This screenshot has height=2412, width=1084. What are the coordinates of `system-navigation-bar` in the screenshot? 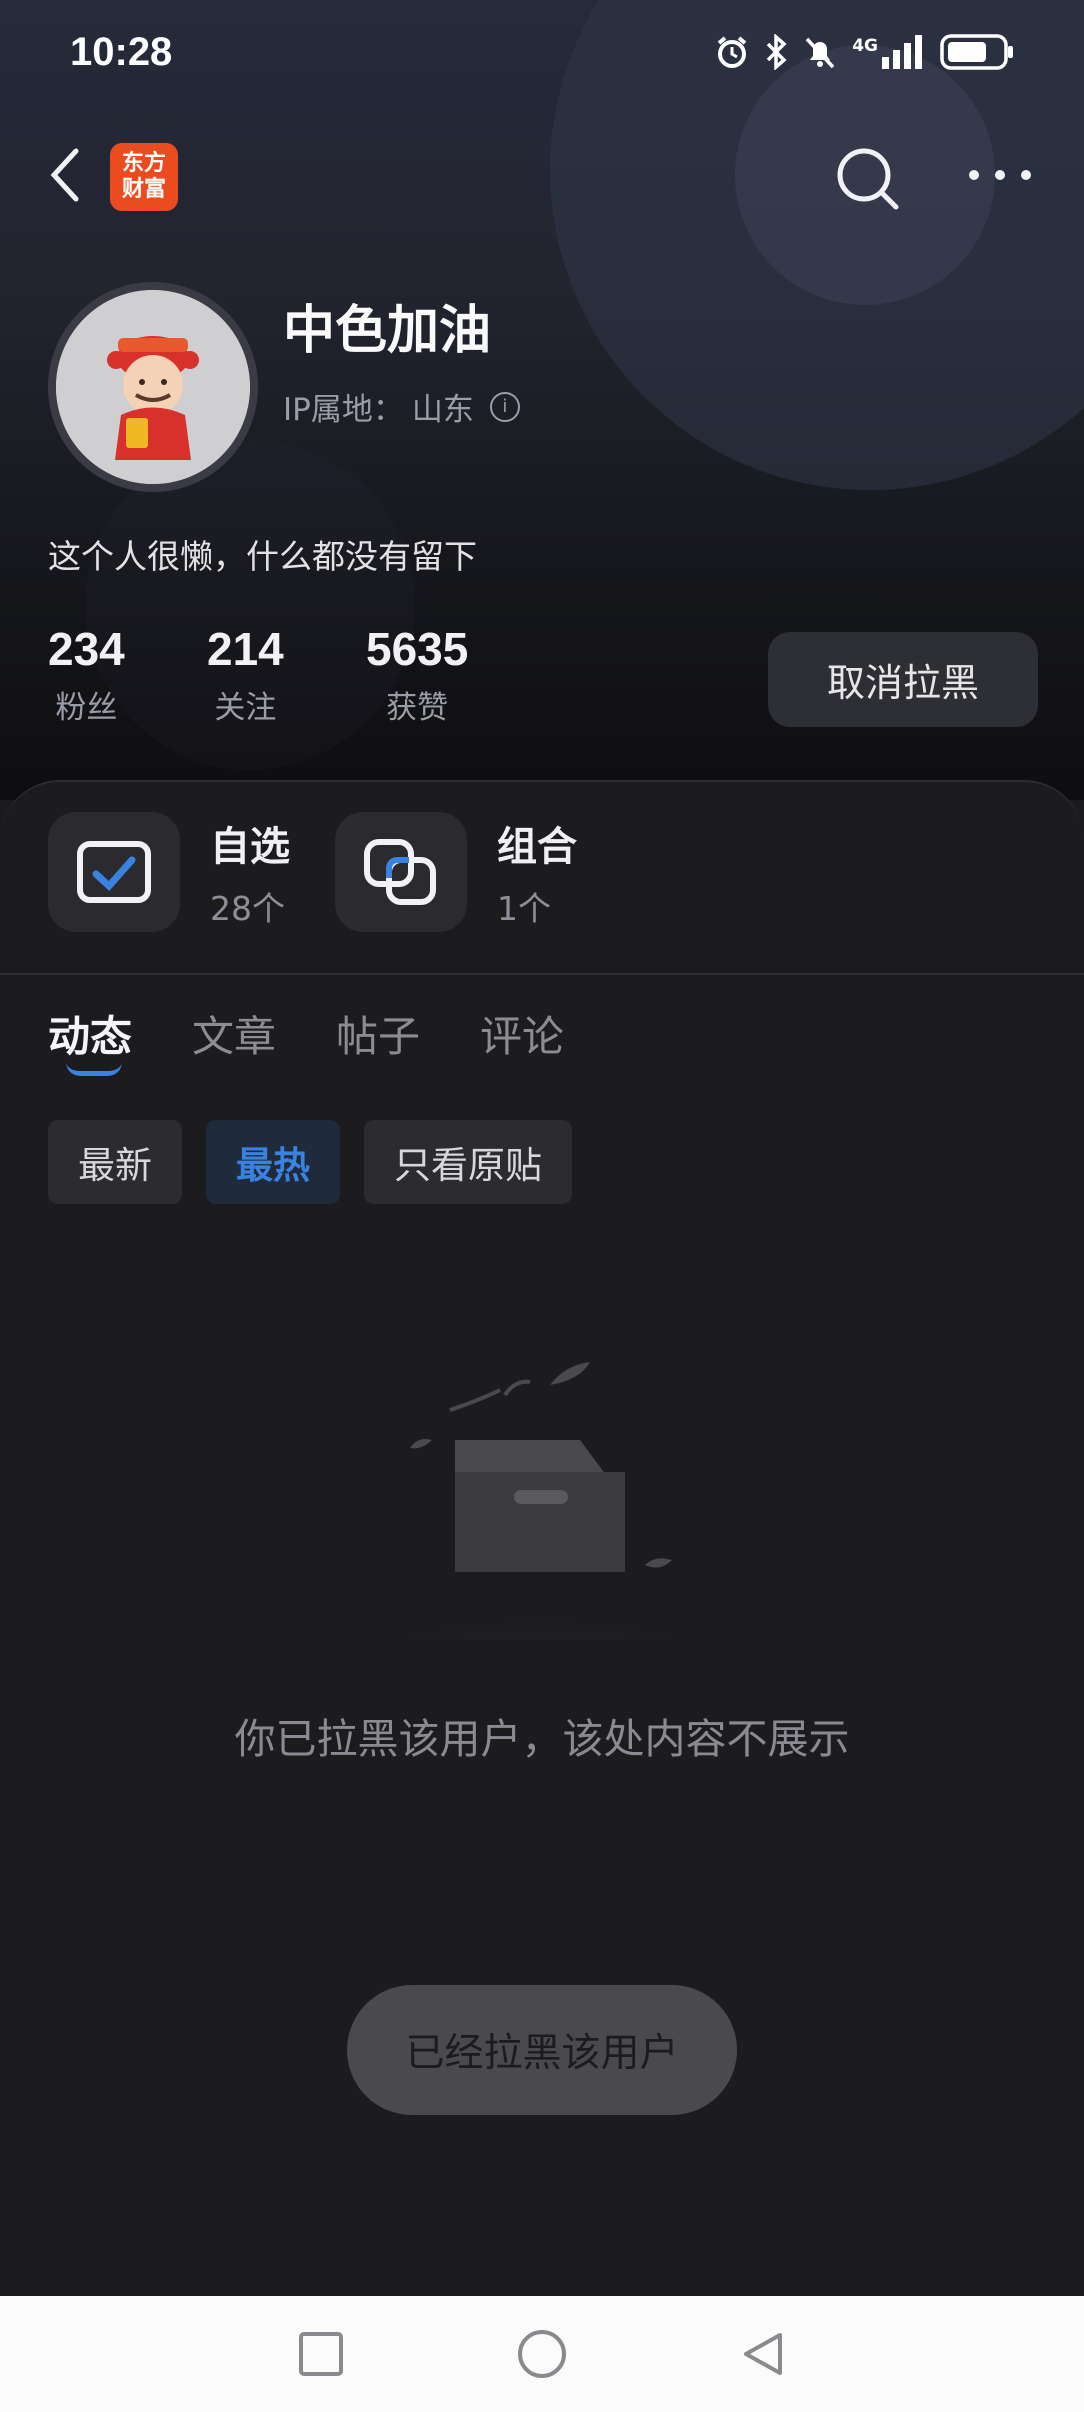 It's located at (542, 2354).